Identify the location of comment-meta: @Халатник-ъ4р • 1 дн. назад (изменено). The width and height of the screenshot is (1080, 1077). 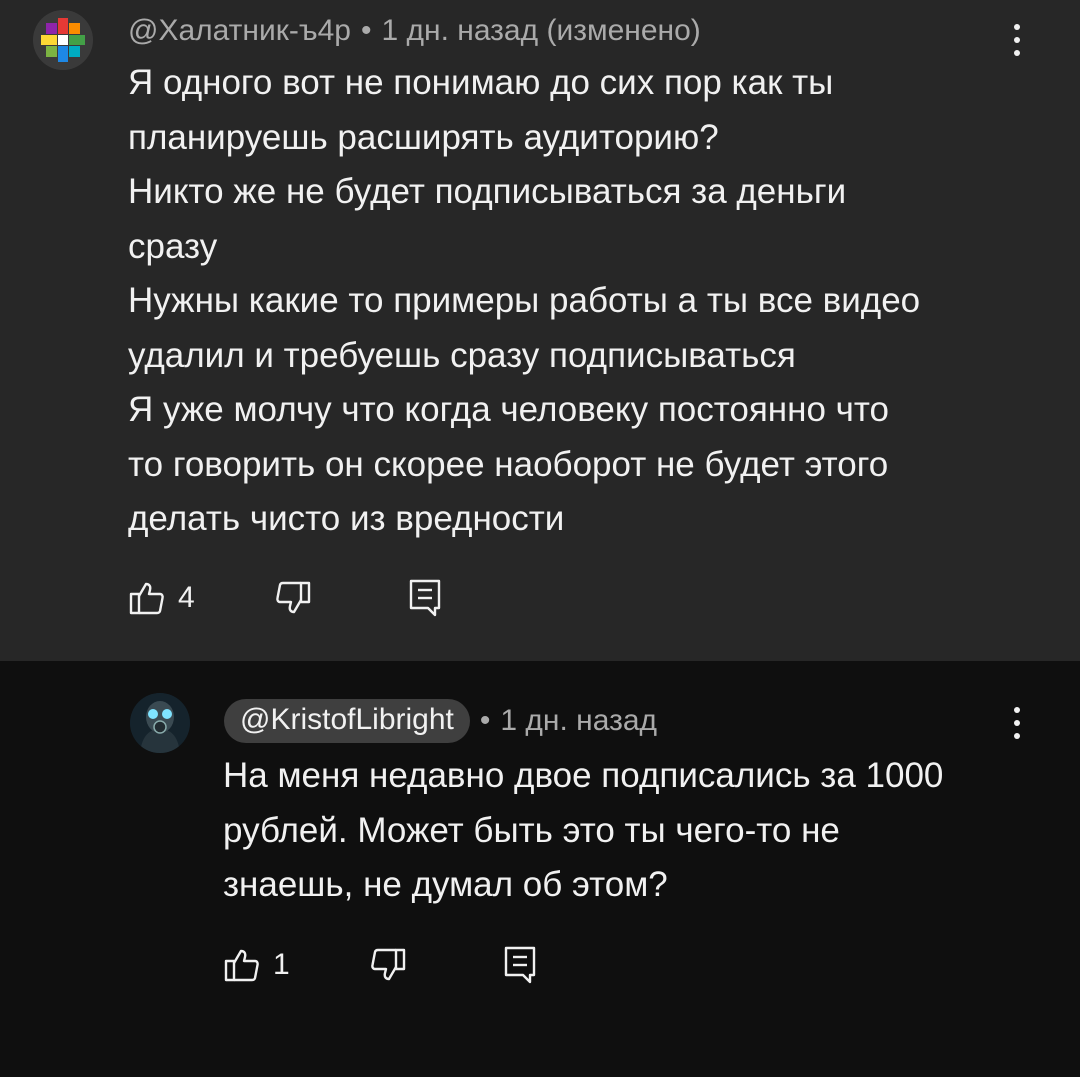
(414, 31).